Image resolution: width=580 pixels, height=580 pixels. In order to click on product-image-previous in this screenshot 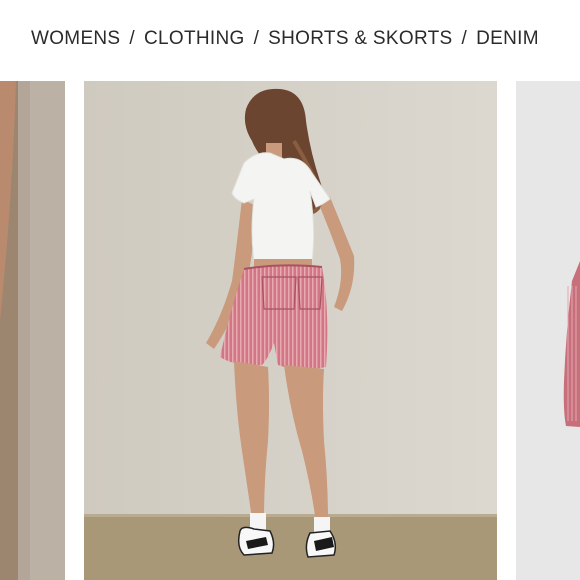, I will do `click(32, 330)`.